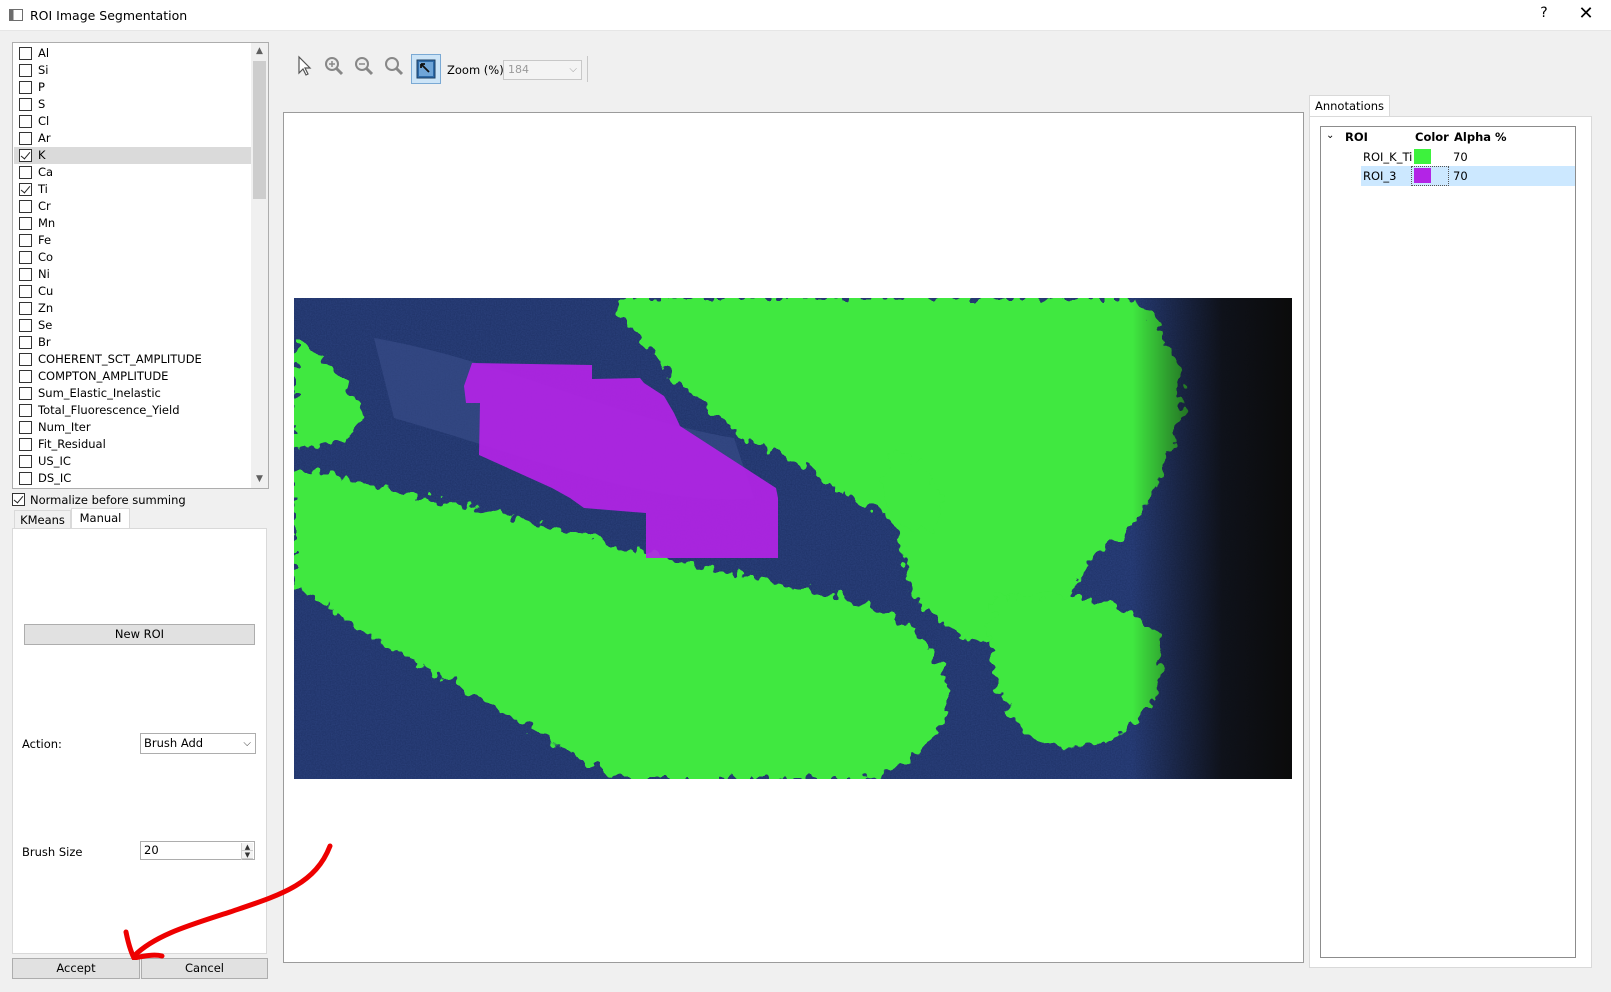 Image resolution: width=1611 pixels, height=992 pixels. I want to click on accept-button: Accept, so click(76, 968).